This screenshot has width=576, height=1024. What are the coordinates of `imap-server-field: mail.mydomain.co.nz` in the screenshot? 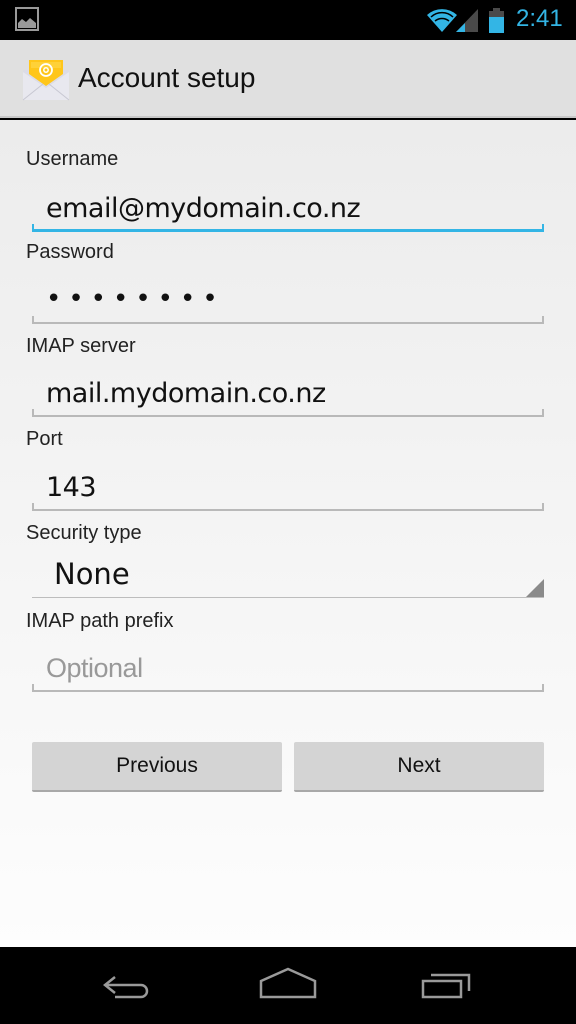 It's located at (288, 395).